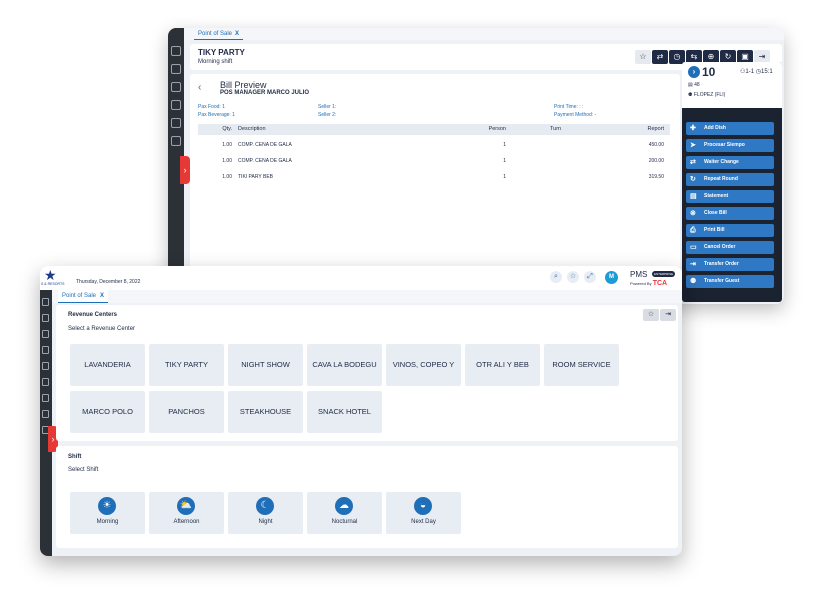  What do you see at coordinates (75, 457) in the screenshot?
I see `shift-title: Shift` at bounding box center [75, 457].